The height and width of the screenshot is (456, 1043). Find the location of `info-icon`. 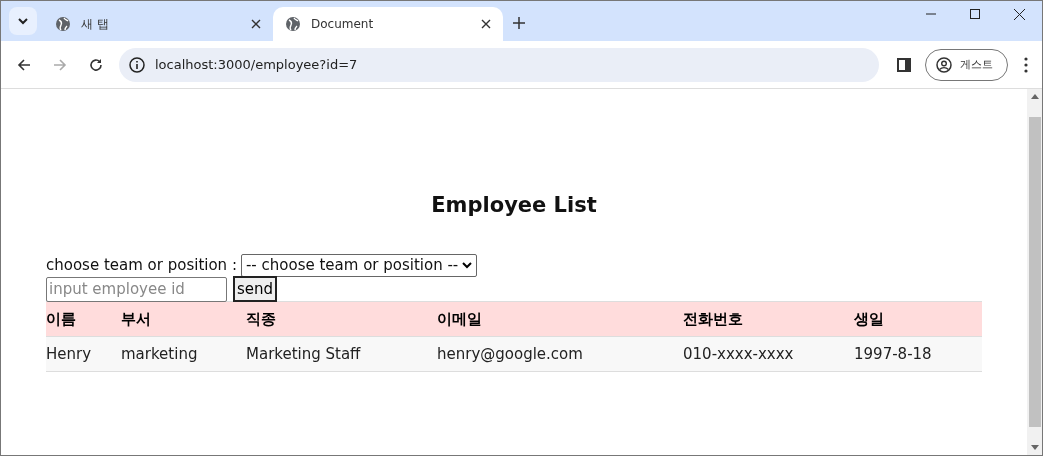

info-icon is located at coordinates (137, 64).